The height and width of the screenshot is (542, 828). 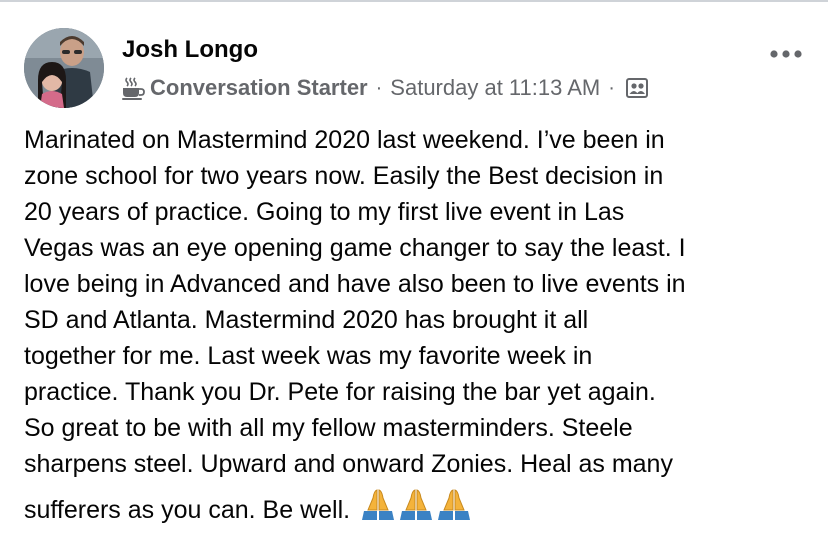 I want to click on post-body-last-line: sufferers as you can. Be well., so click(x=419, y=507).